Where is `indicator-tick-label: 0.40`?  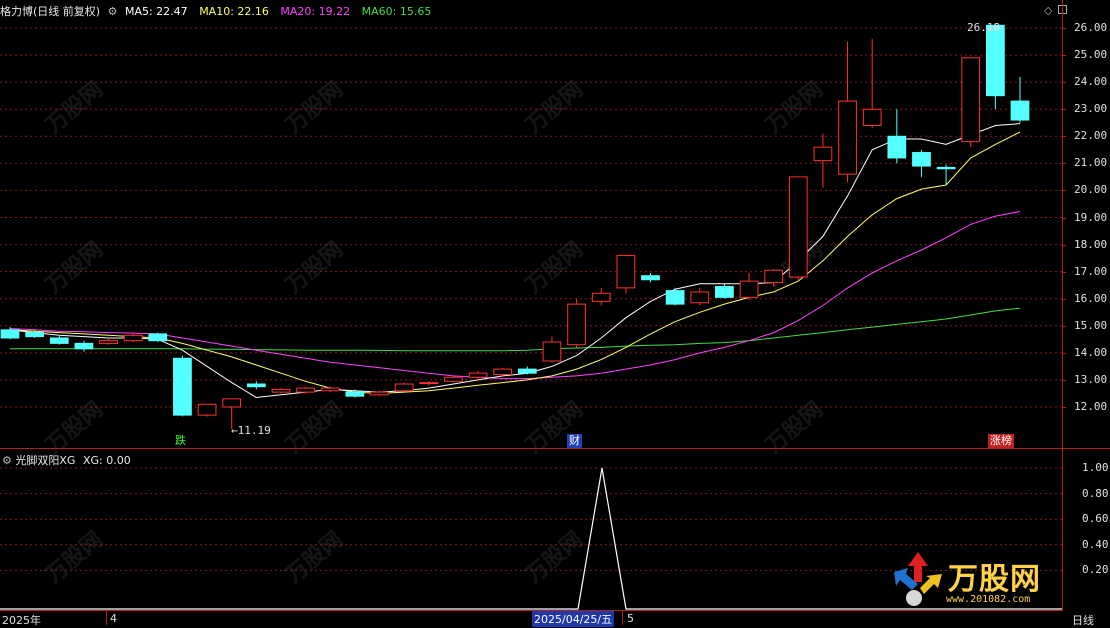
indicator-tick-label: 0.40 is located at coordinates (1095, 544).